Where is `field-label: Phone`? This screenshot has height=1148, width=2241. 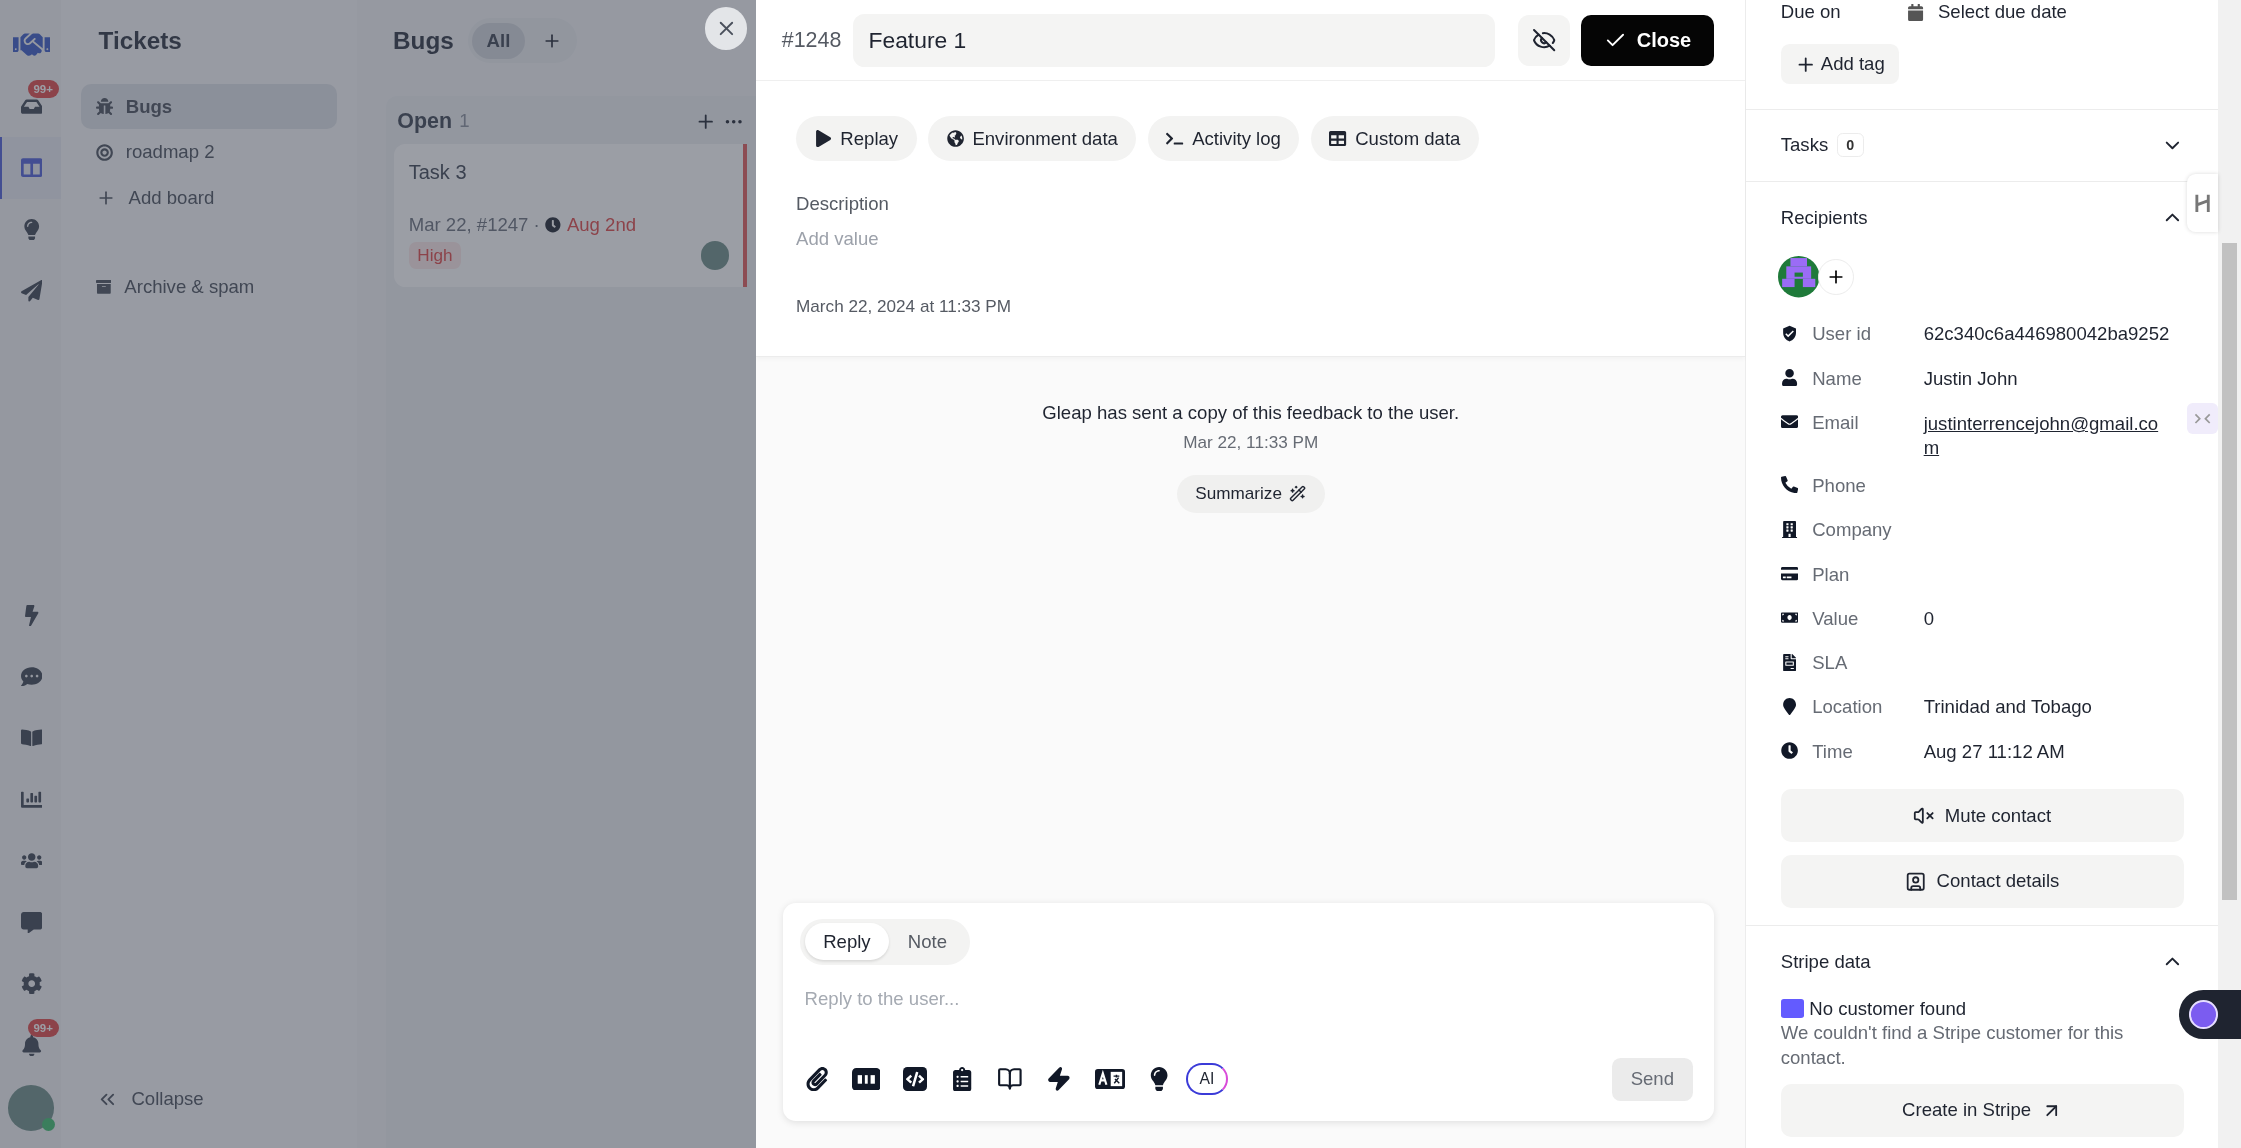
field-label: Phone is located at coordinates (1839, 485).